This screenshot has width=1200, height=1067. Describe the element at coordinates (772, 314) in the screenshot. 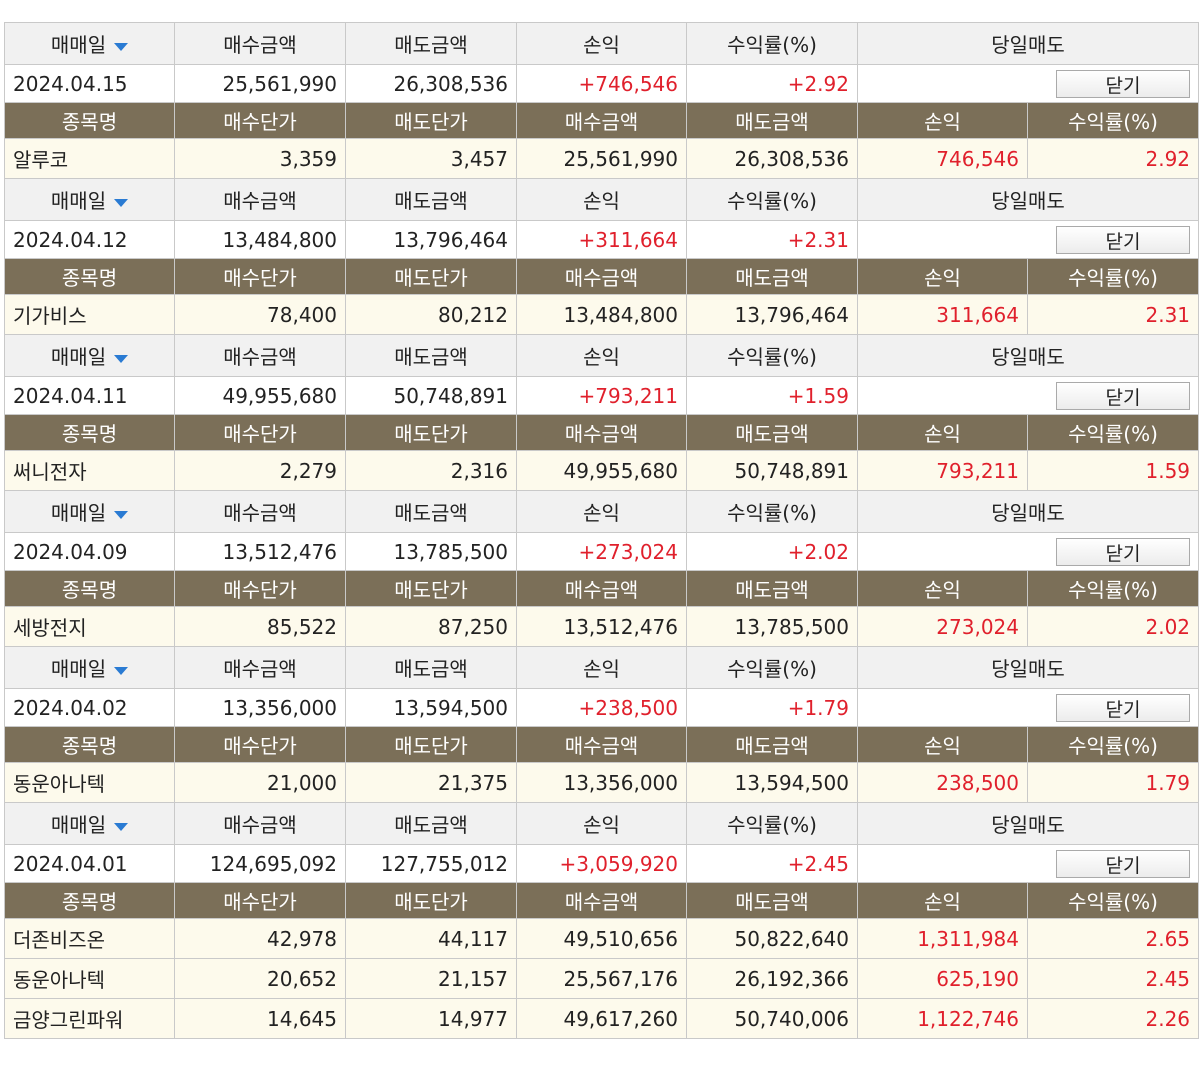

I see `item-sell-amount: 13,796,464` at that location.